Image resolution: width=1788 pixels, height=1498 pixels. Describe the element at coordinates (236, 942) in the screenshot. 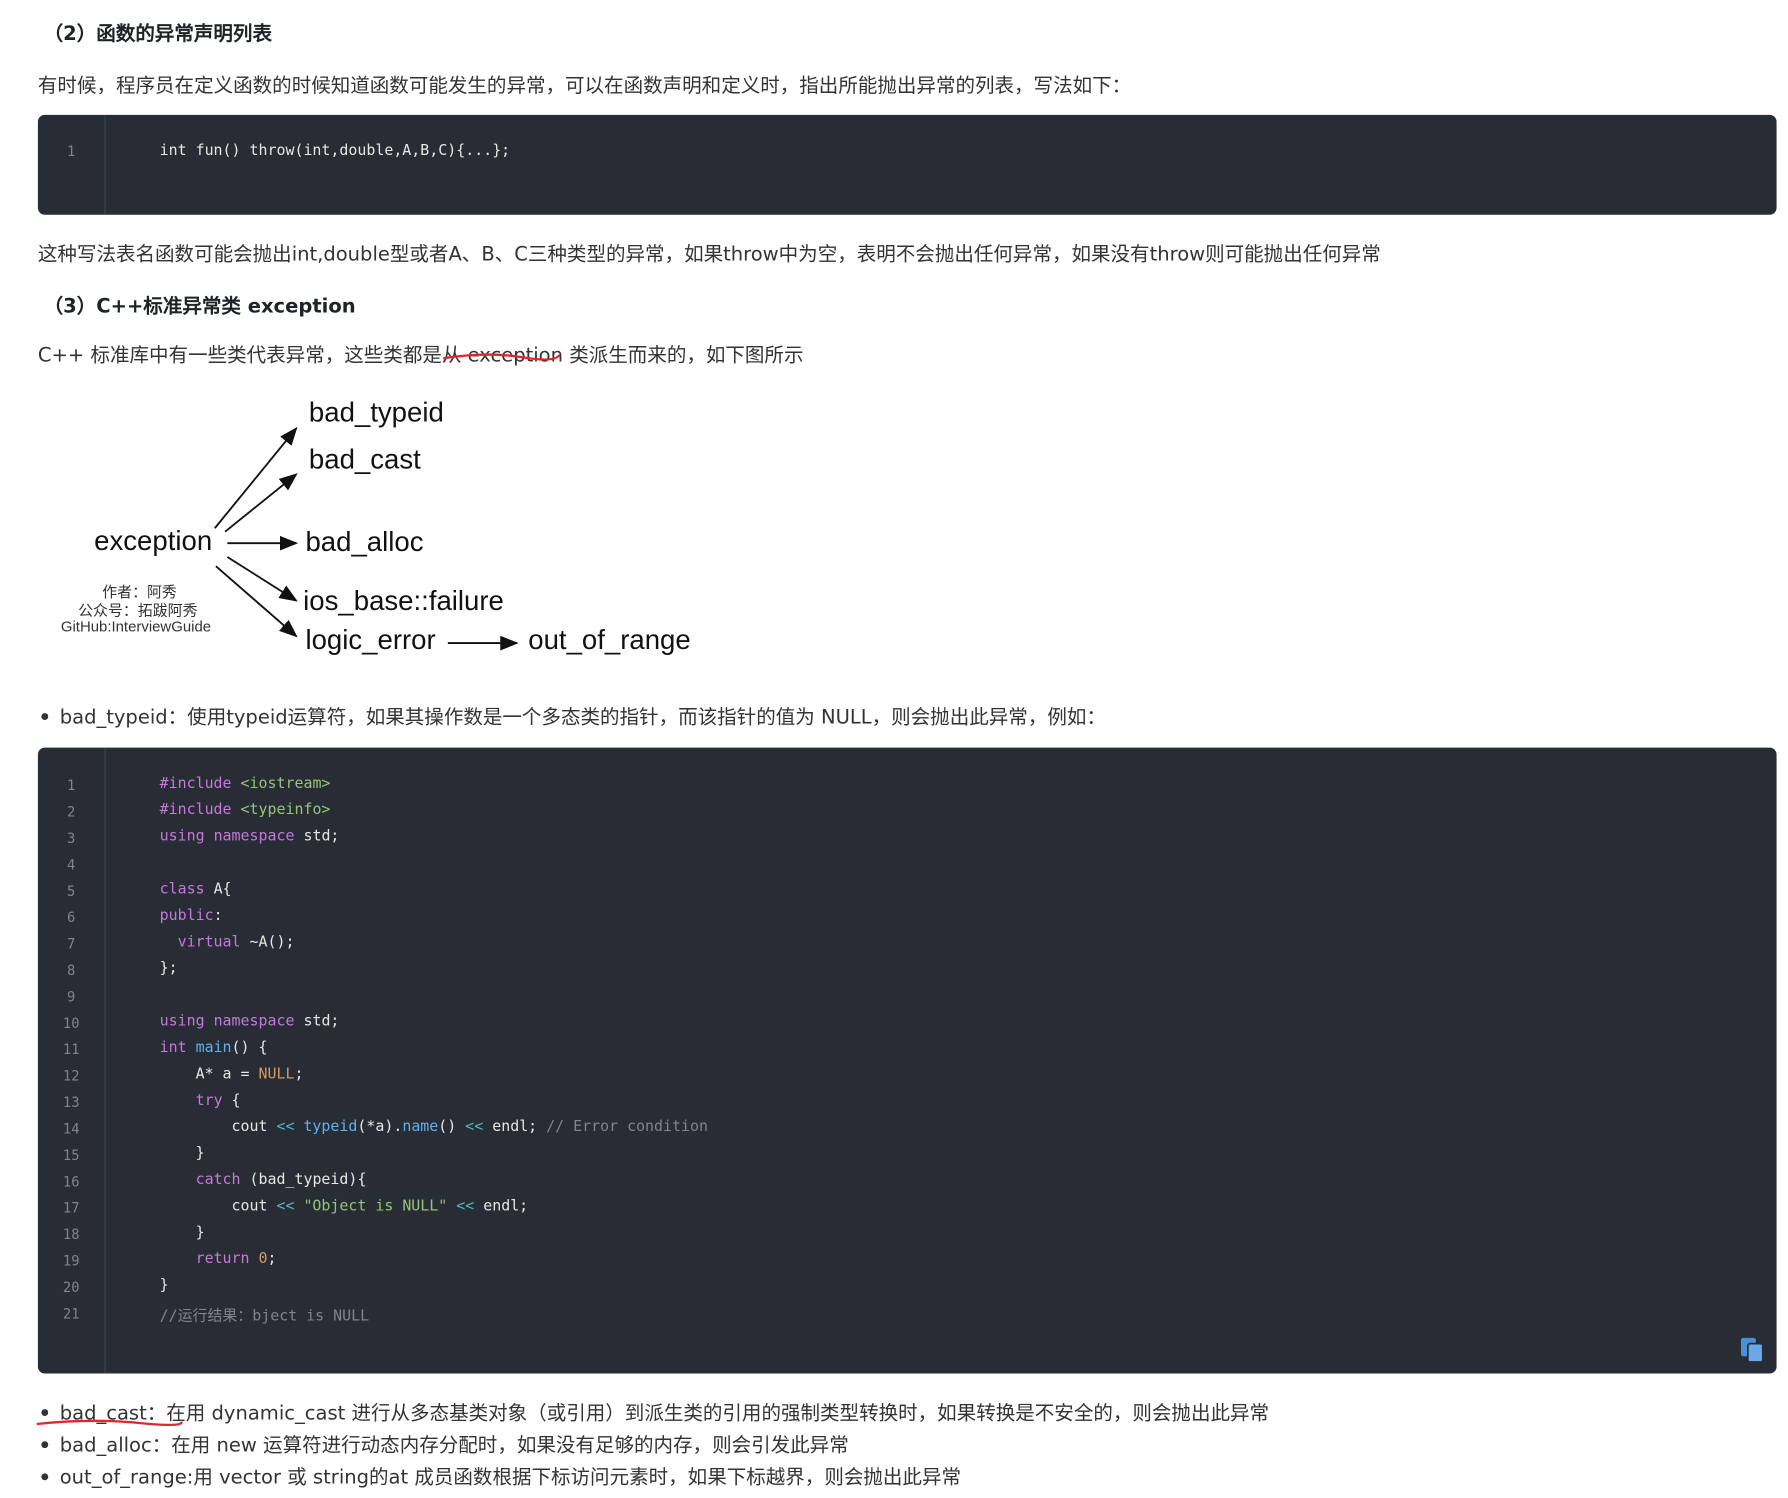

I see `code-line: virtual ~A();` at that location.